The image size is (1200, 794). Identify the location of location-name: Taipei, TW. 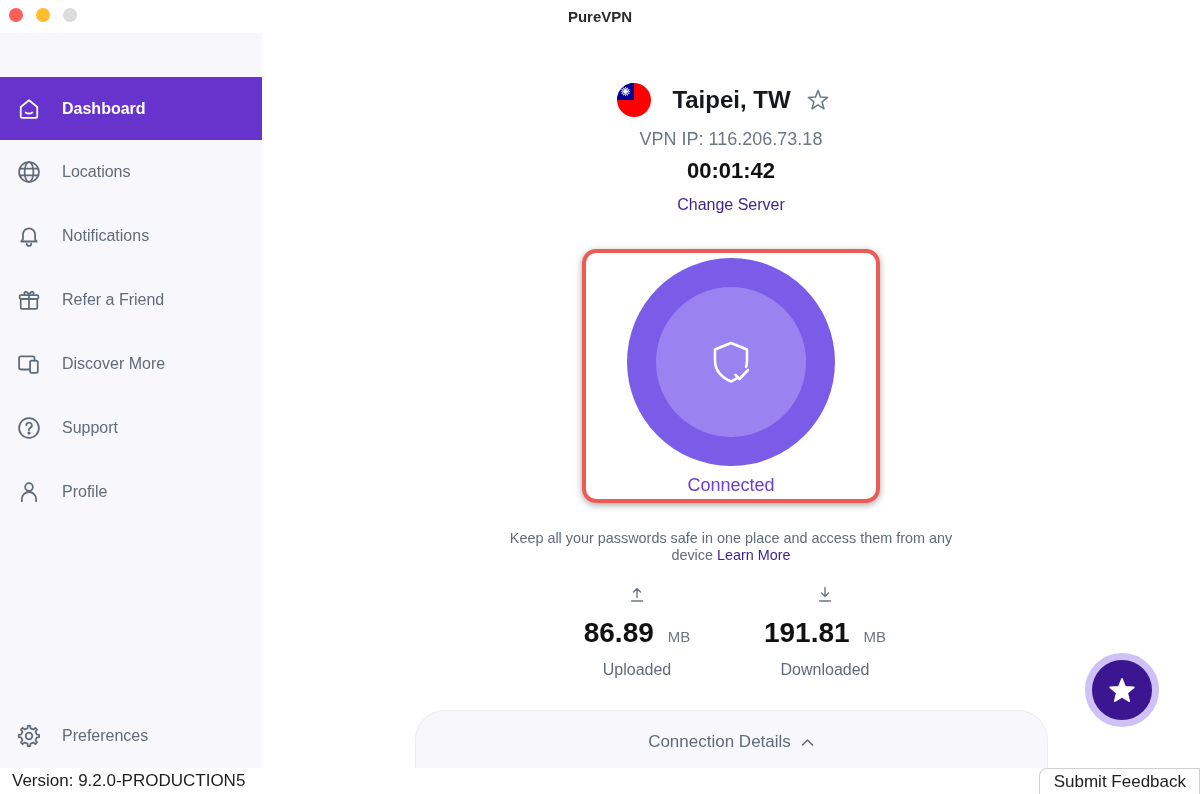
(731, 100).